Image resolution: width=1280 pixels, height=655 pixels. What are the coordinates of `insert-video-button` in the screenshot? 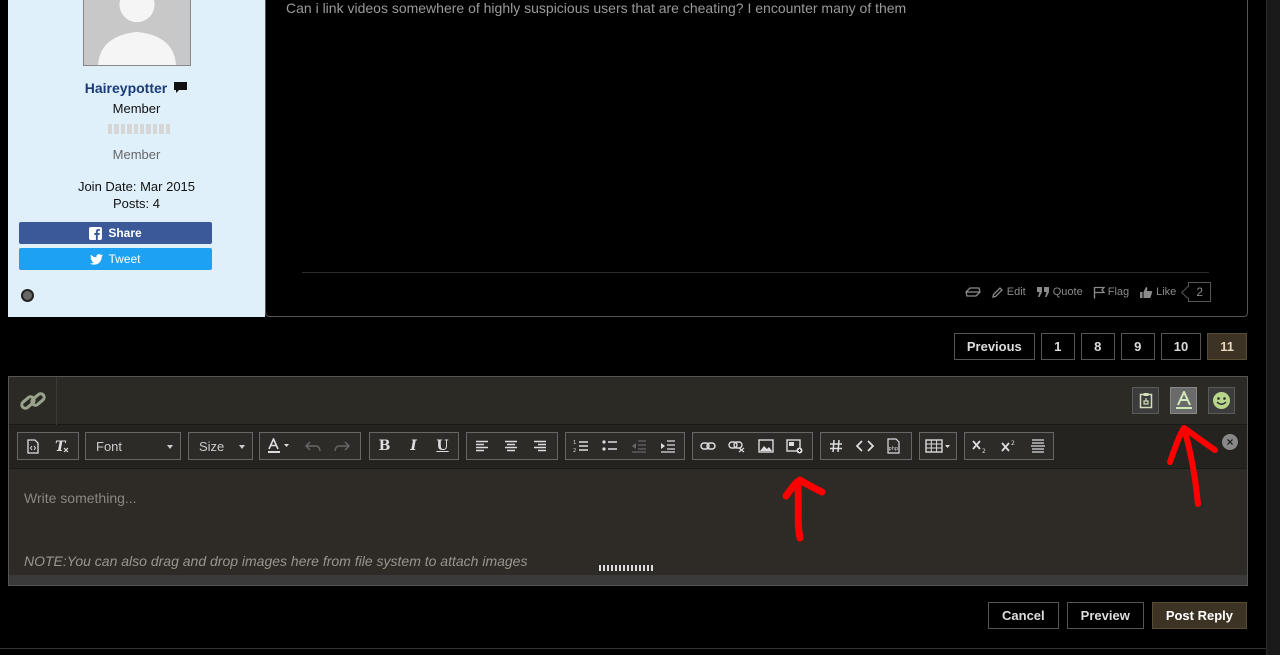 It's located at (794, 446).